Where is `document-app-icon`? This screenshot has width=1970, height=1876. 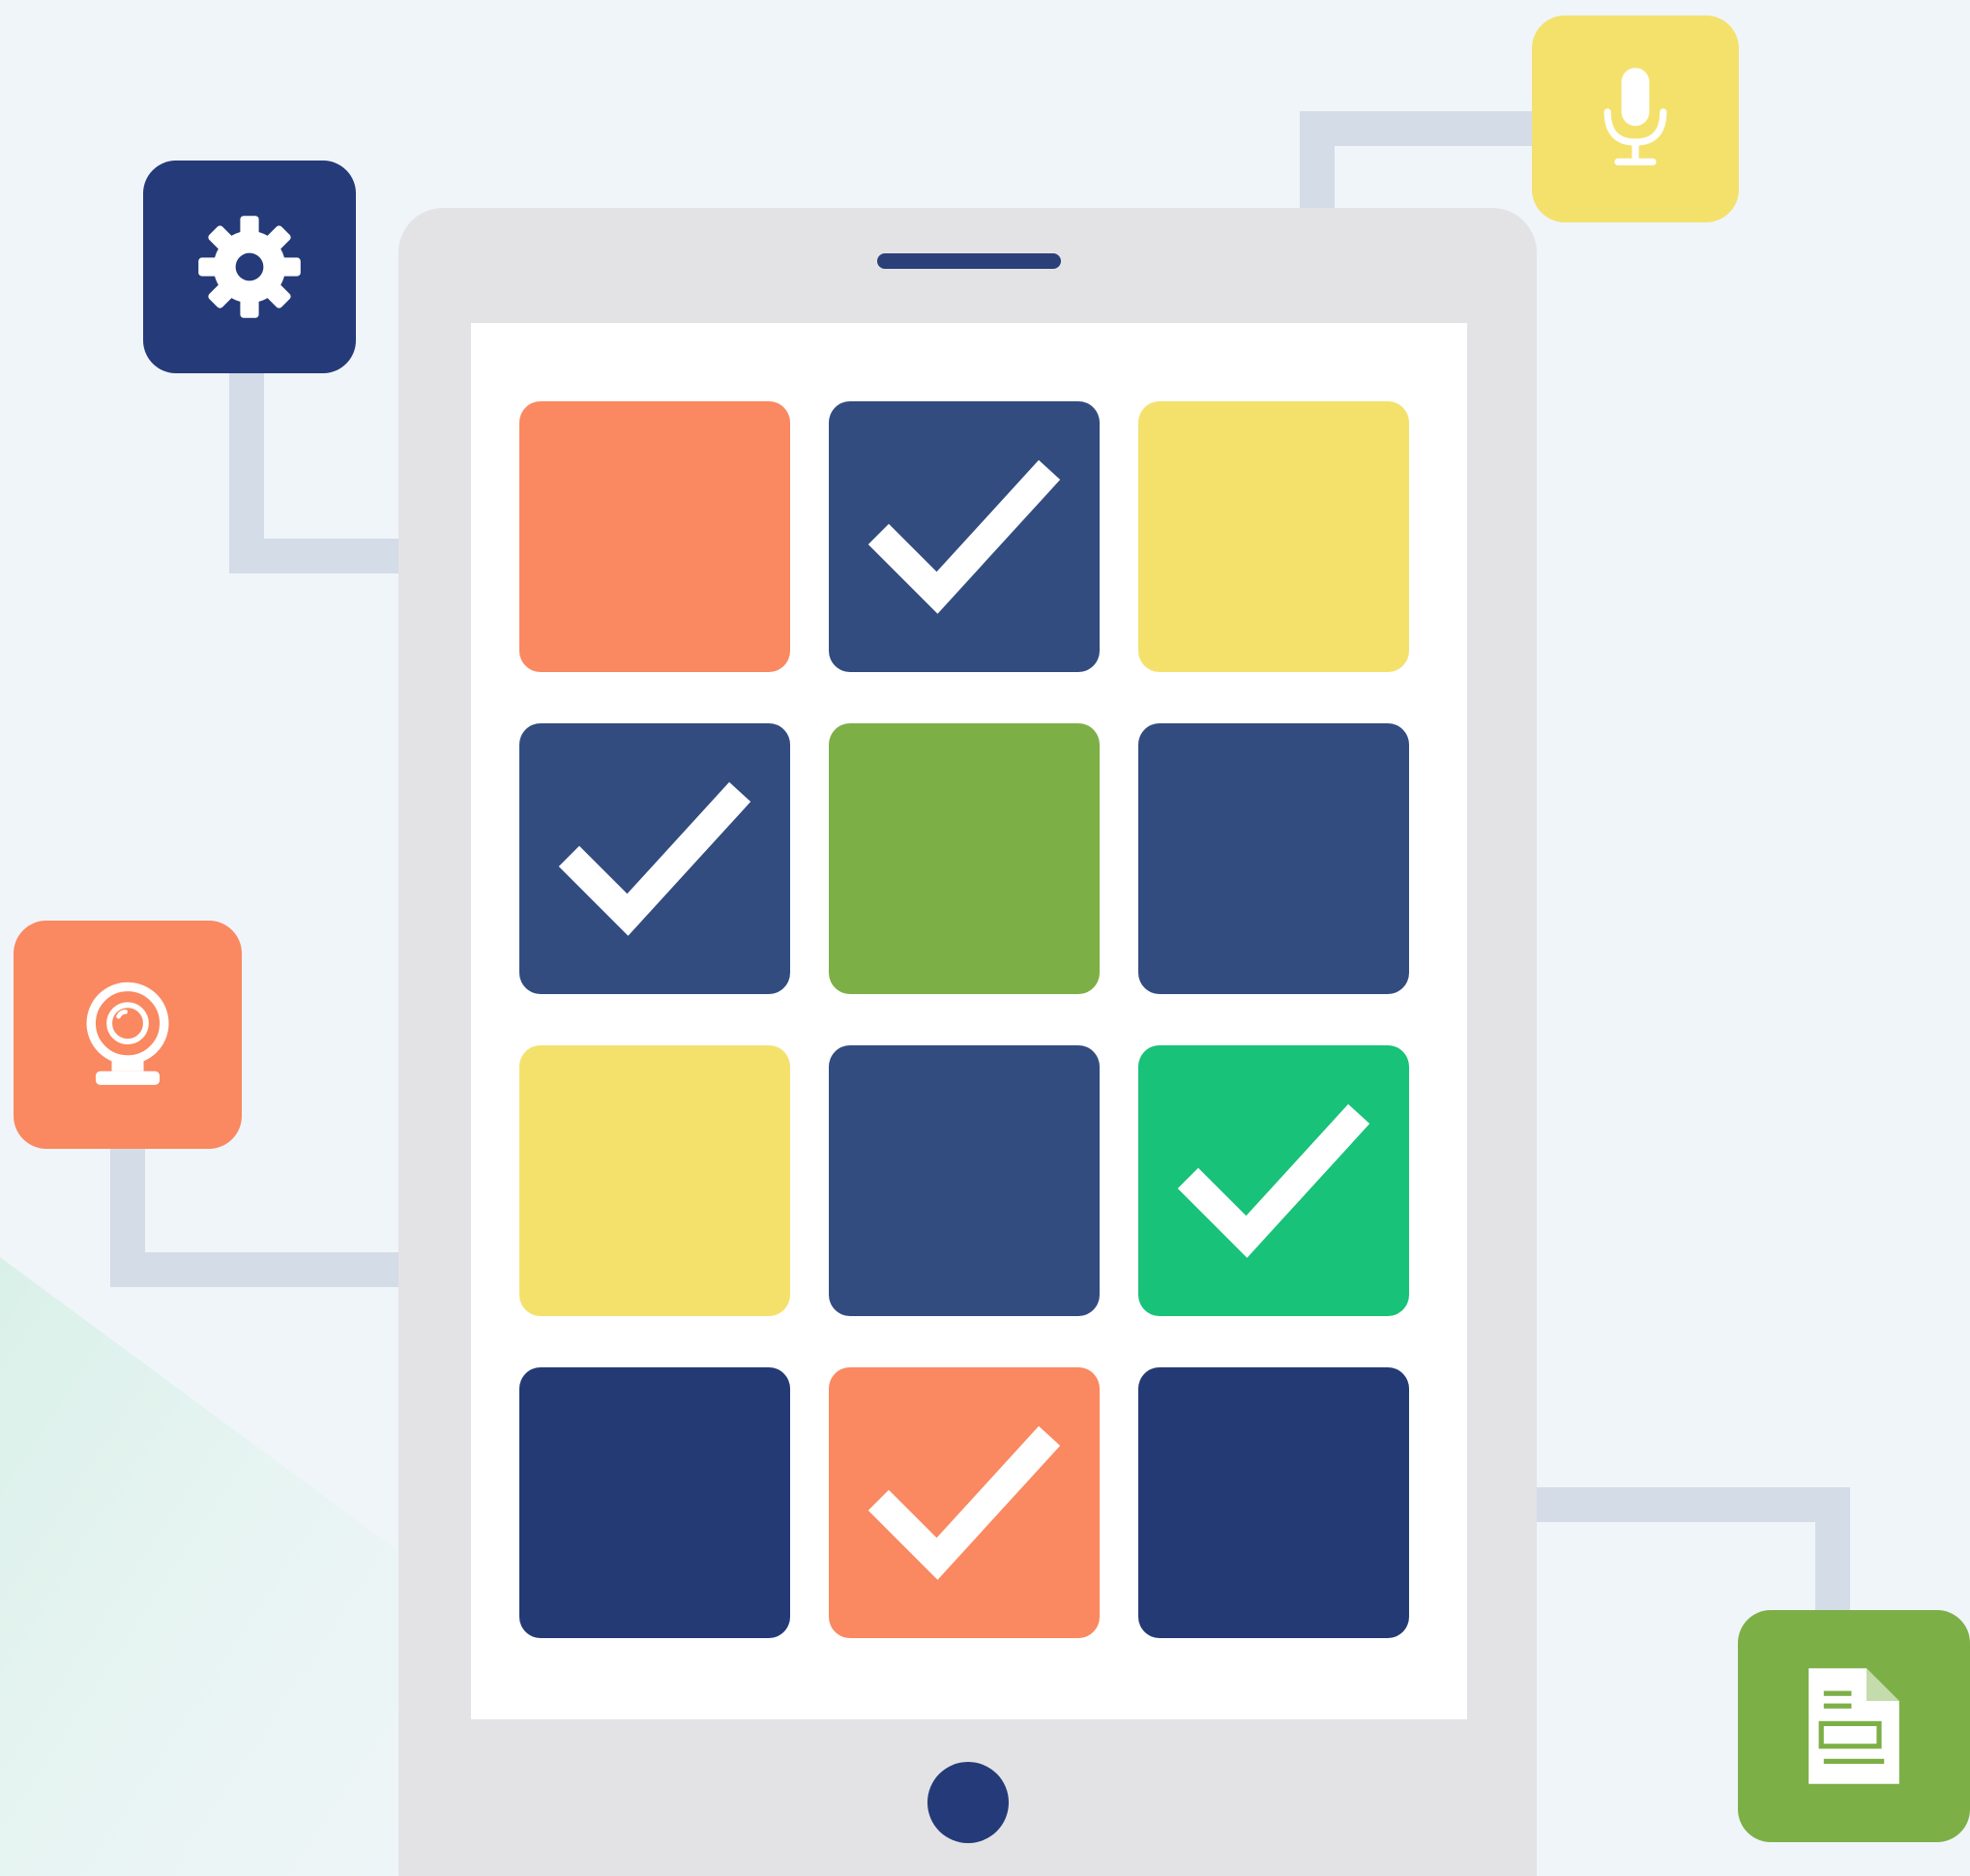
document-app-icon is located at coordinates (1854, 1726).